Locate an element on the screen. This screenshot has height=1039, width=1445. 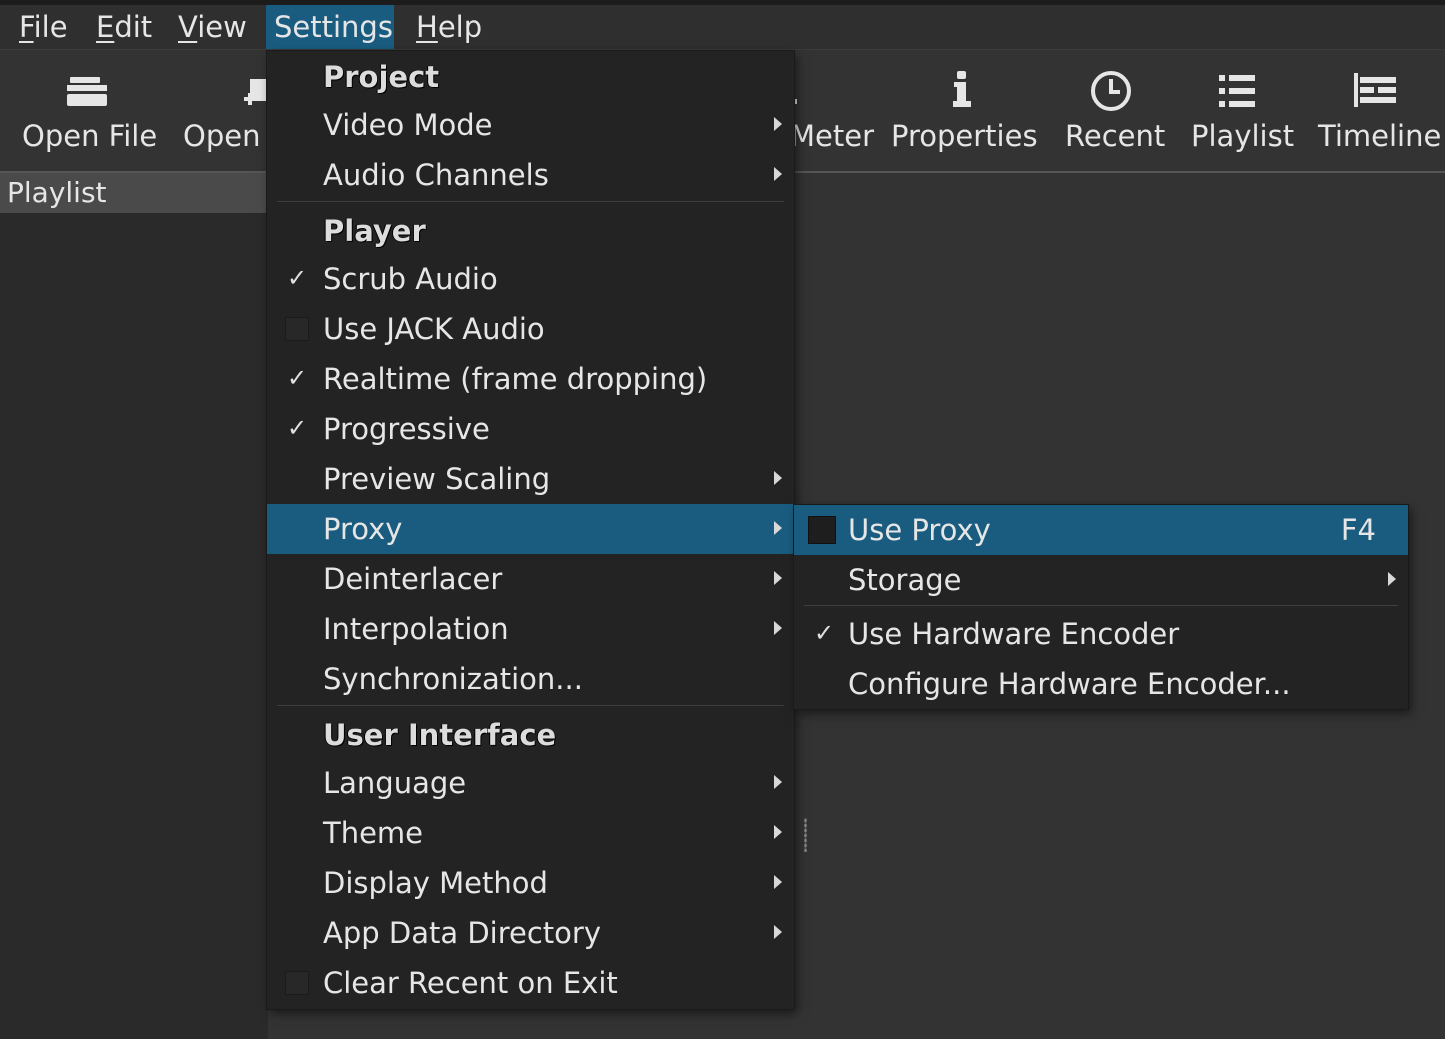
menu-item-interpolation: Interpolation is located at coordinates (530, 629).